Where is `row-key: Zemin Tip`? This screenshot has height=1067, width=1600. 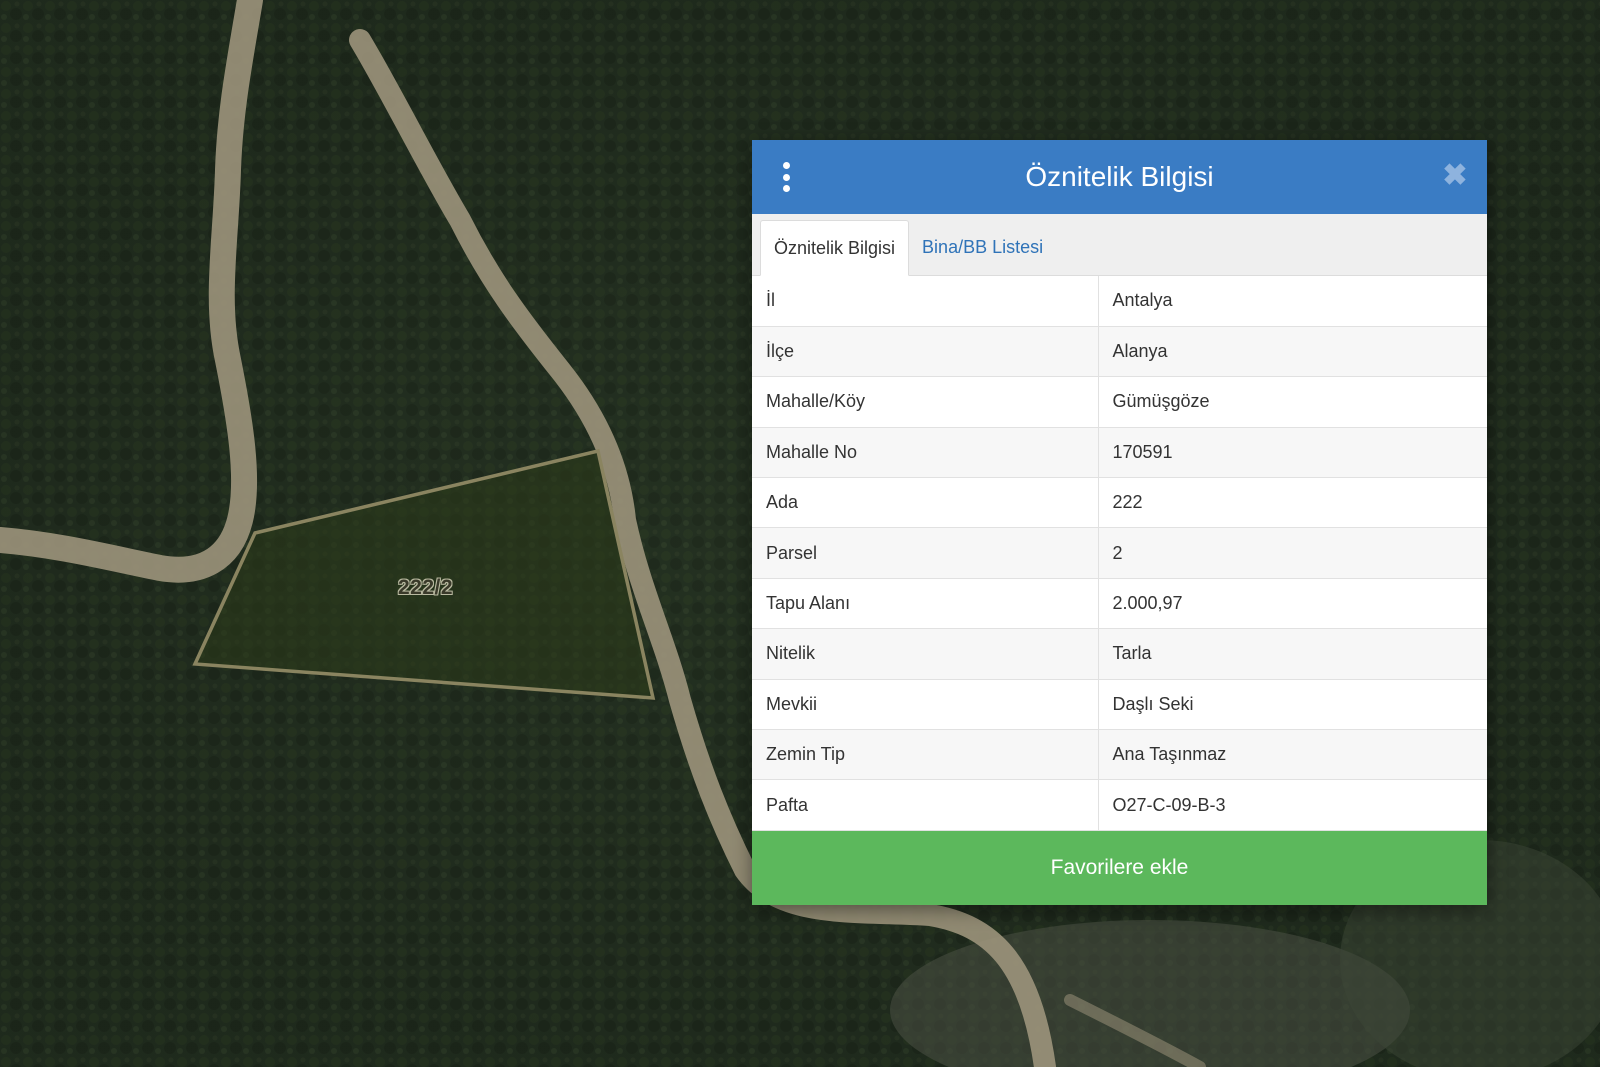
row-key: Zemin Tip is located at coordinates (925, 755).